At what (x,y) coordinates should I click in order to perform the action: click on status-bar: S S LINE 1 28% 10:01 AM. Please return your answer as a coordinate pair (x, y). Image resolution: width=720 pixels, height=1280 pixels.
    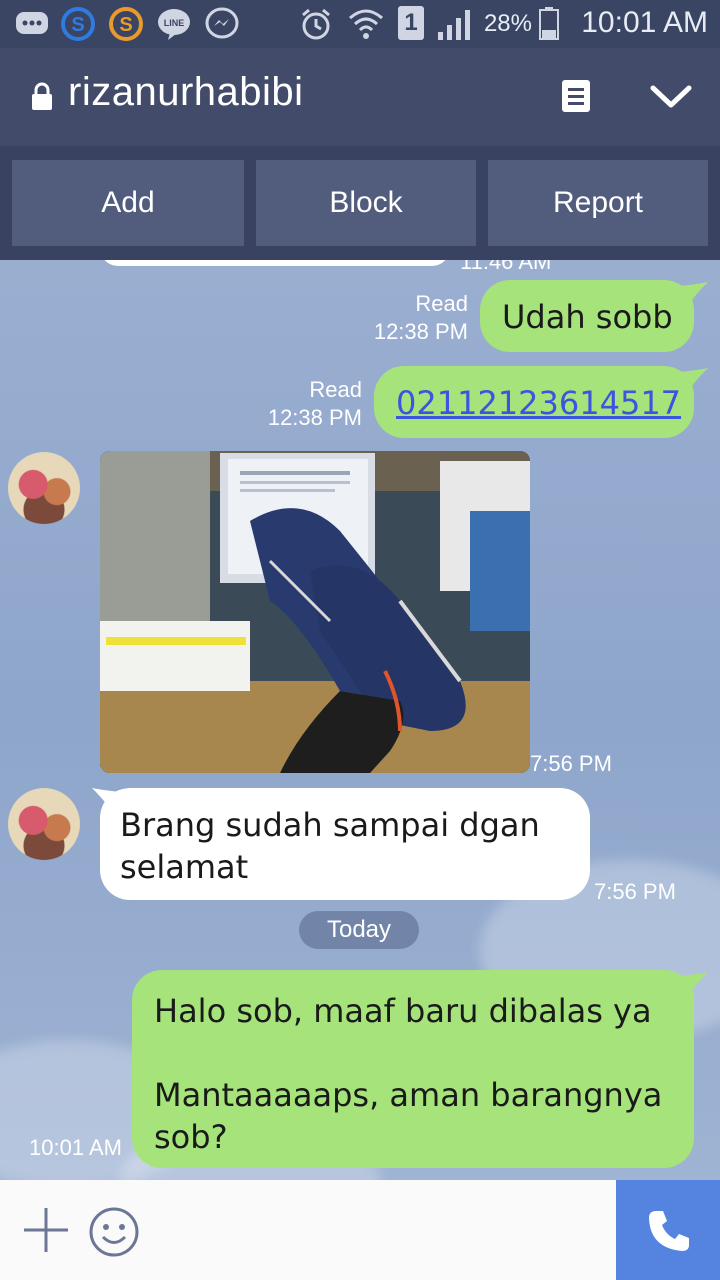
    Looking at the image, I should click on (360, 24).